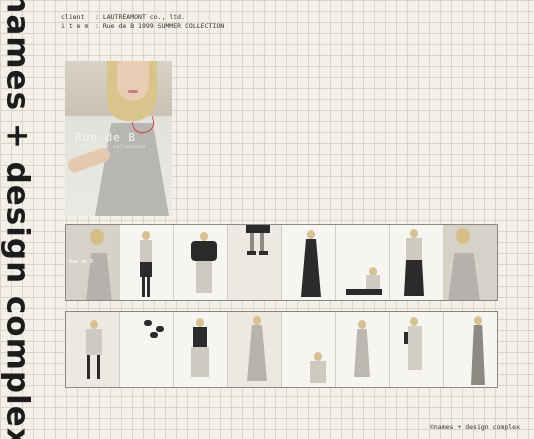 The image size is (534, 439). What do you see at coordinates (474, 427) in the screenshot?
I see `copyright-footer: ©names + design complex` at bounding box center [474, 427].